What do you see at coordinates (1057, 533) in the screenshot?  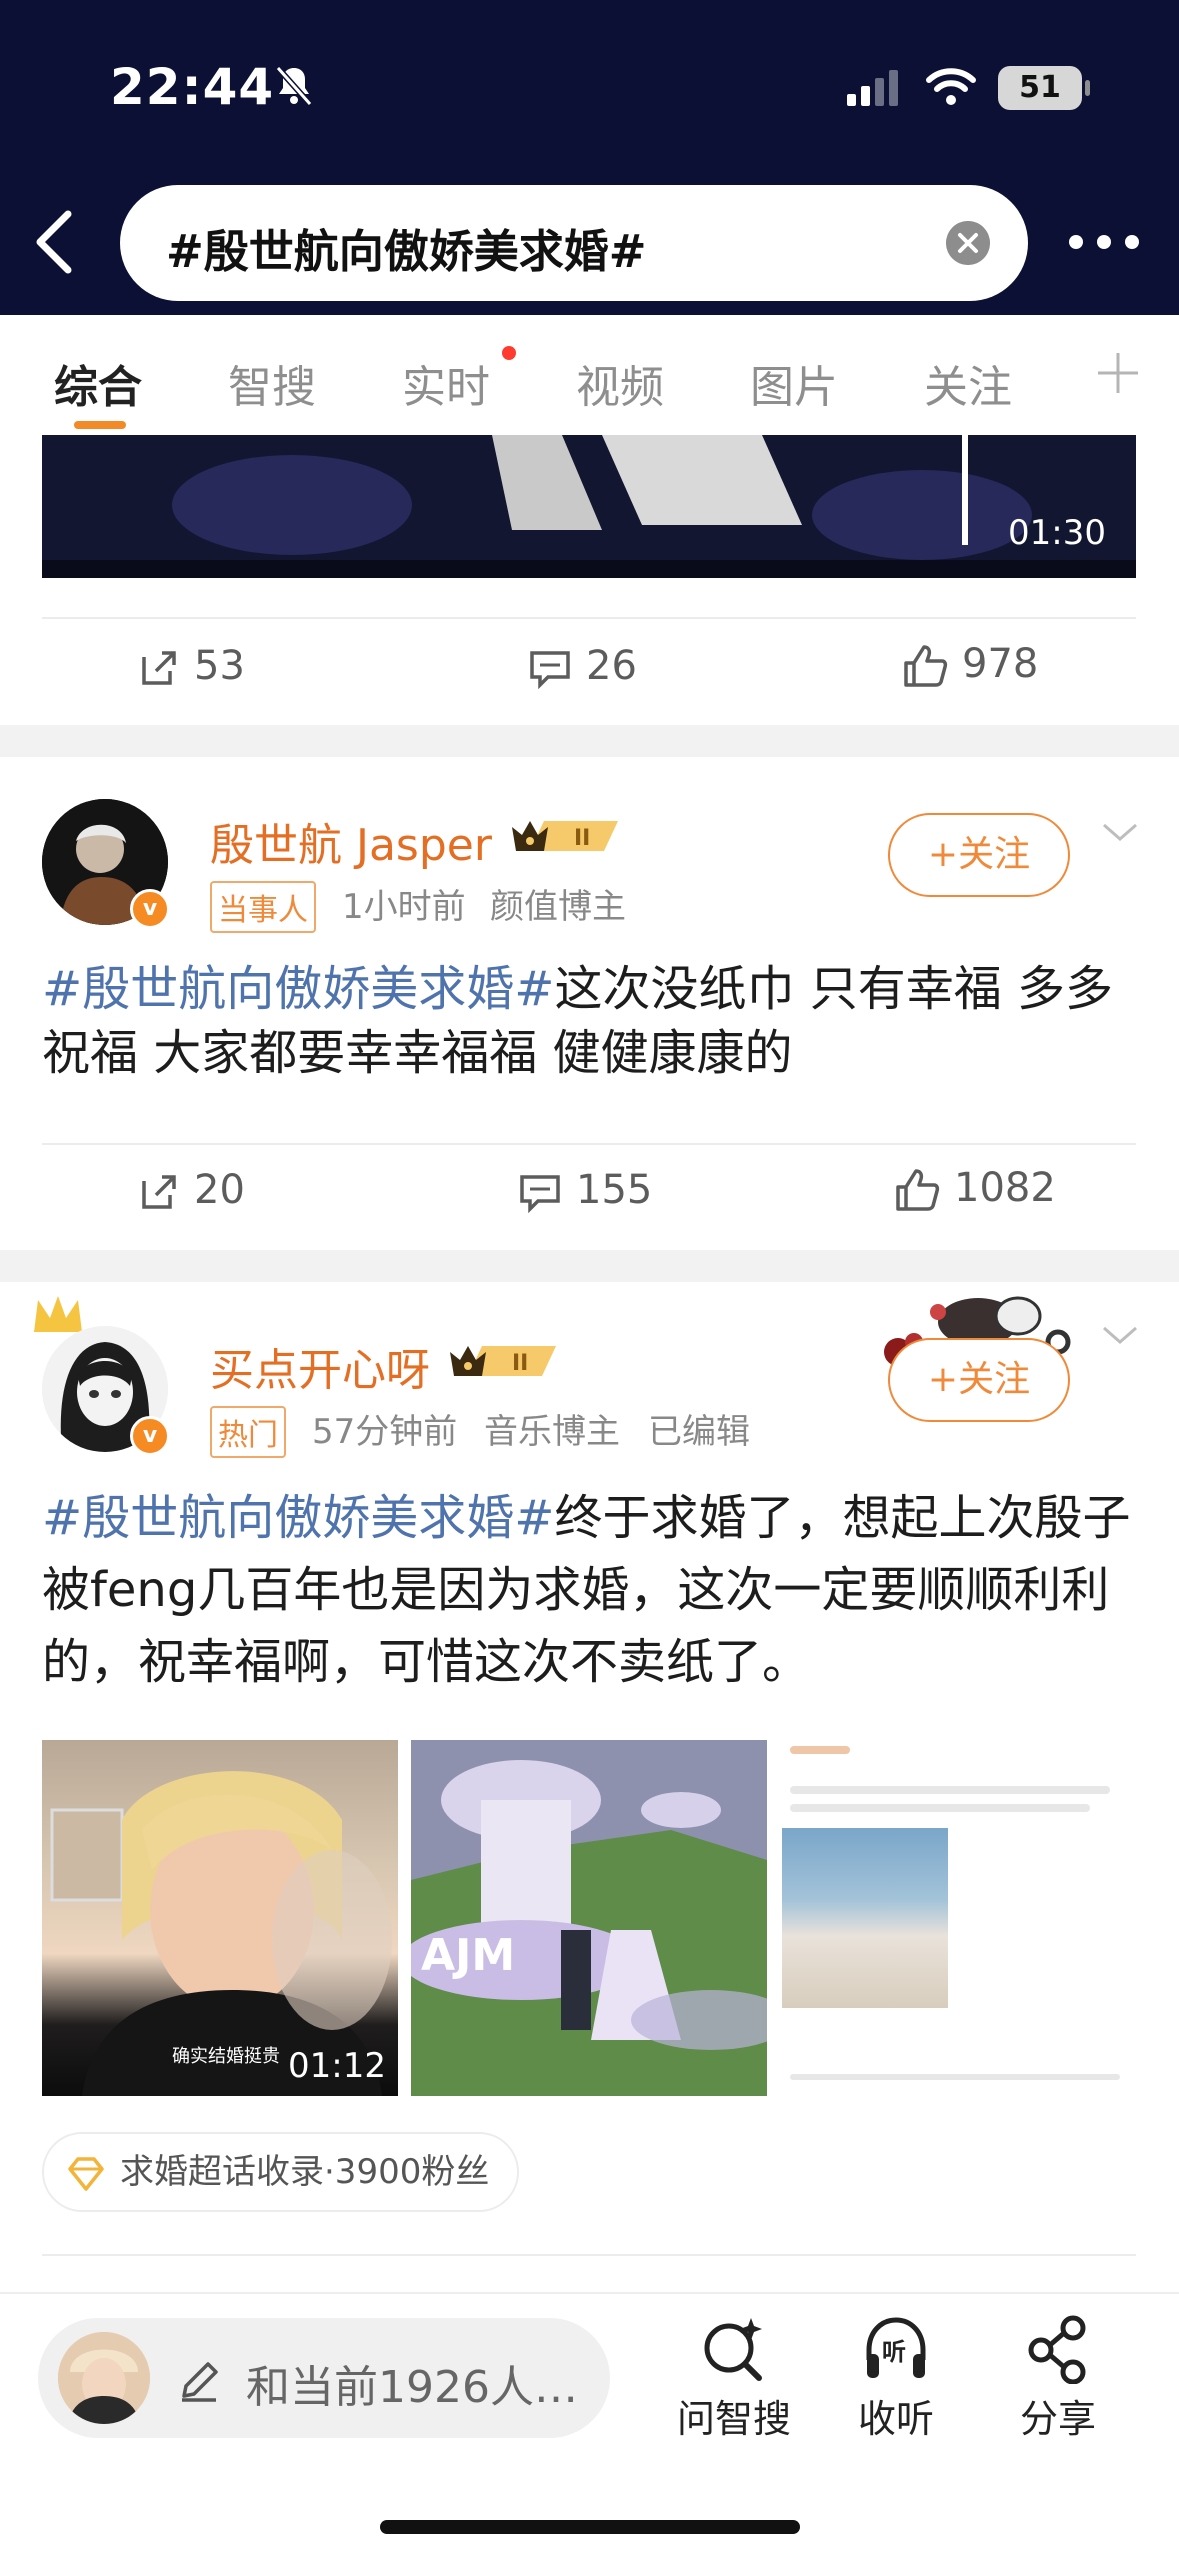 I see `video-duration: 01:30` at bounding box center [1057, 533].